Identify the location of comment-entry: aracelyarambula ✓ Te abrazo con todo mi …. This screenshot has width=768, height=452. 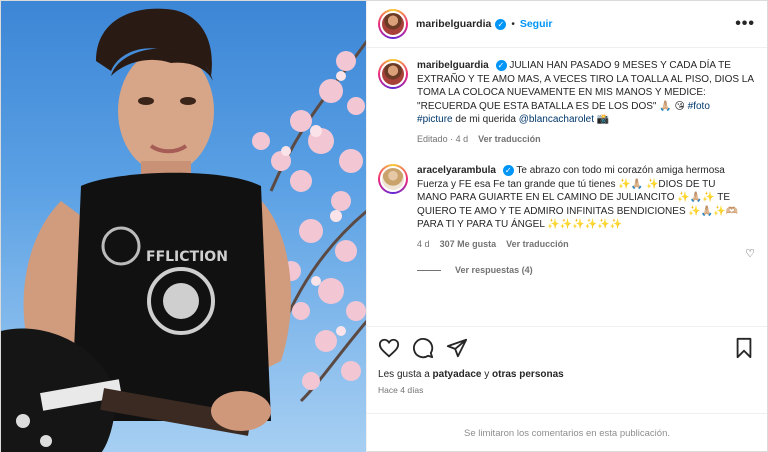
(567, 198).